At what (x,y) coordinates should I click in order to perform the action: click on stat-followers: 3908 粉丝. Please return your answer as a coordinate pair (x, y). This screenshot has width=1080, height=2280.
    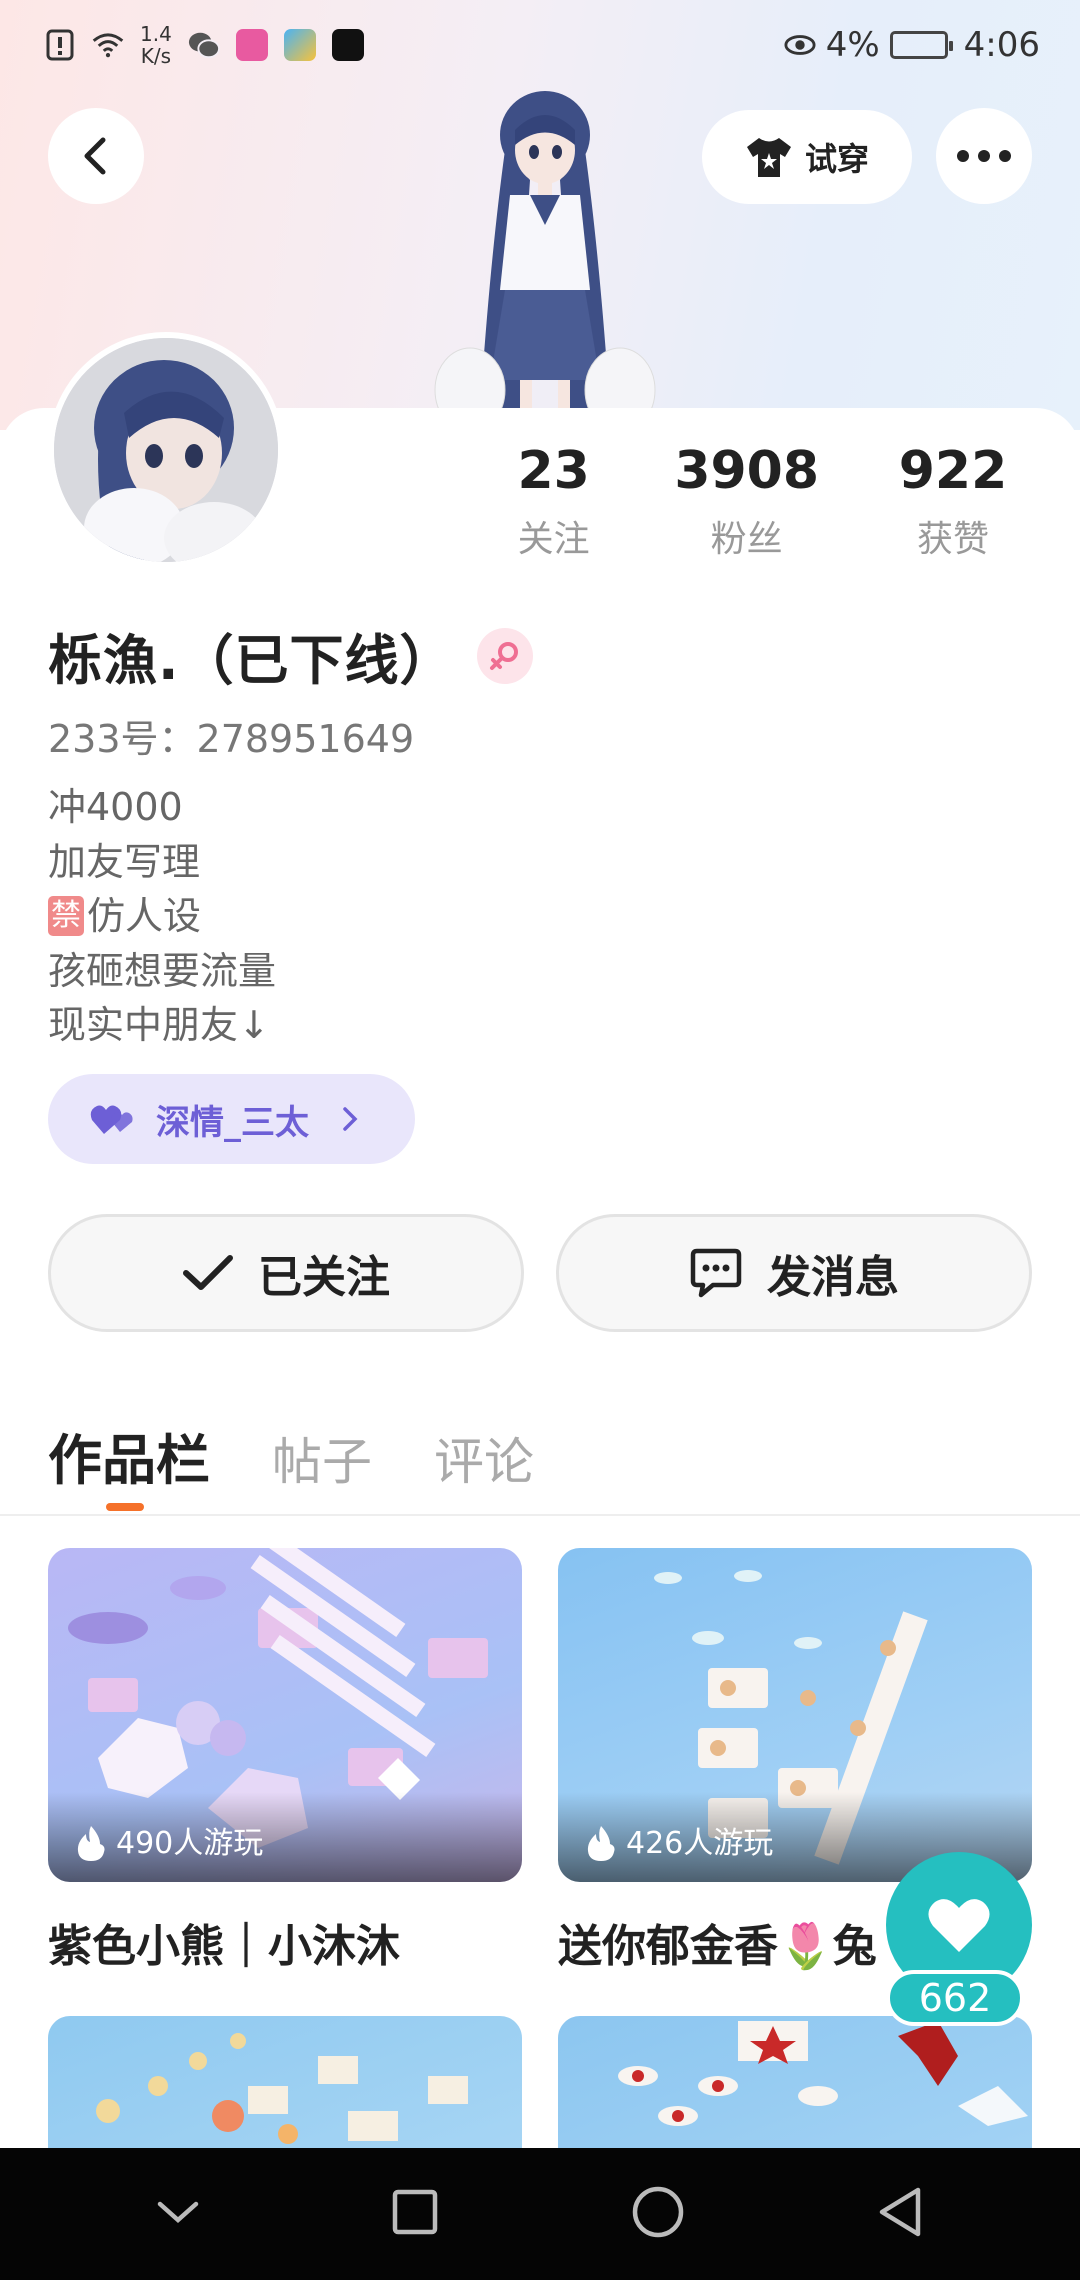
    Looking at the image, I should click on (746, 501).